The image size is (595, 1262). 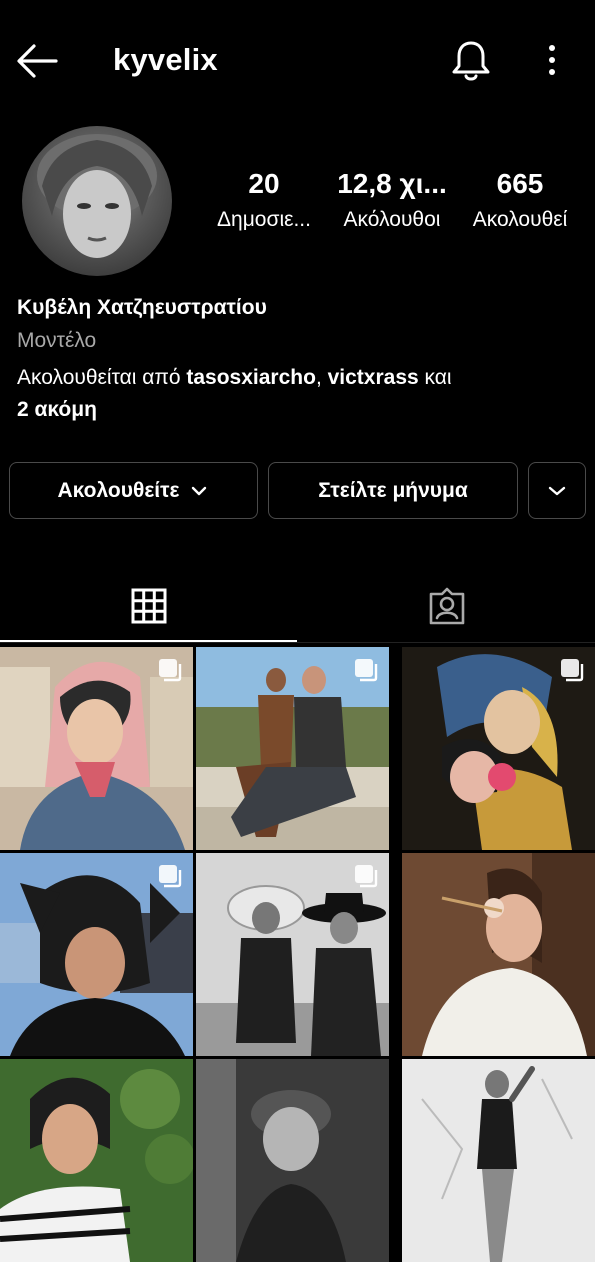 What do you see at coordinates (97, 201) in the screenshot?
I see `profile-avatar` at bounding box center [97, 201].